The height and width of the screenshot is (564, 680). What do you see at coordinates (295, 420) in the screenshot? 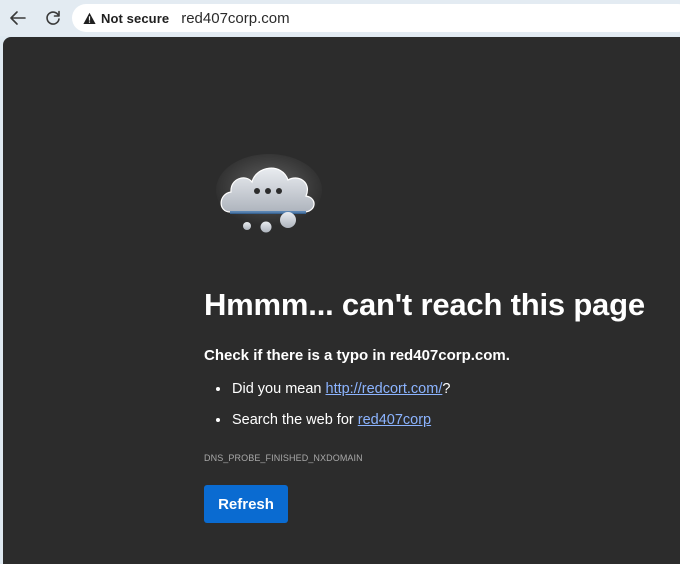
I see `suggestion-prefix: Search the web for` at bounding box center [295, 420].